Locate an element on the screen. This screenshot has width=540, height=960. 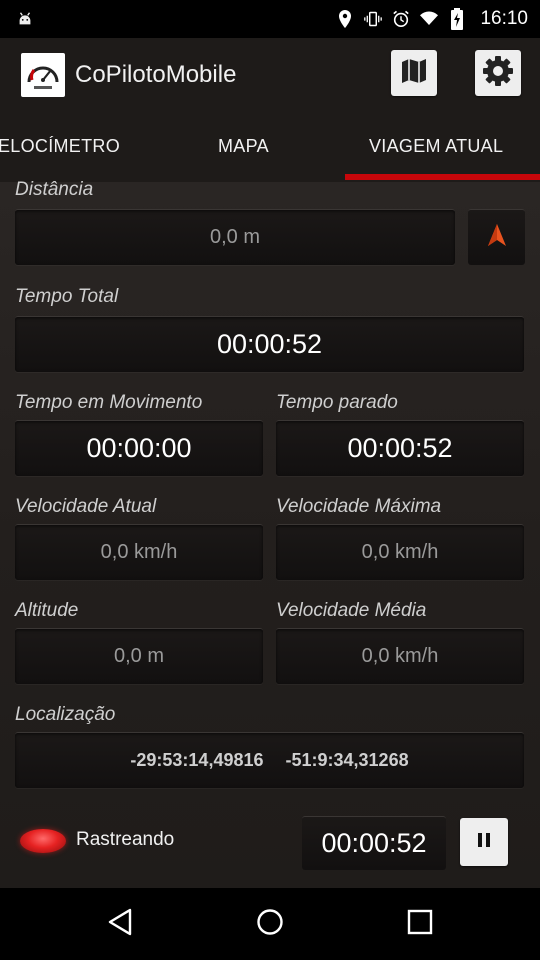
location-value: -29:53:14,49816 -51:9:34,31268 is located at coordinates (269, 760).